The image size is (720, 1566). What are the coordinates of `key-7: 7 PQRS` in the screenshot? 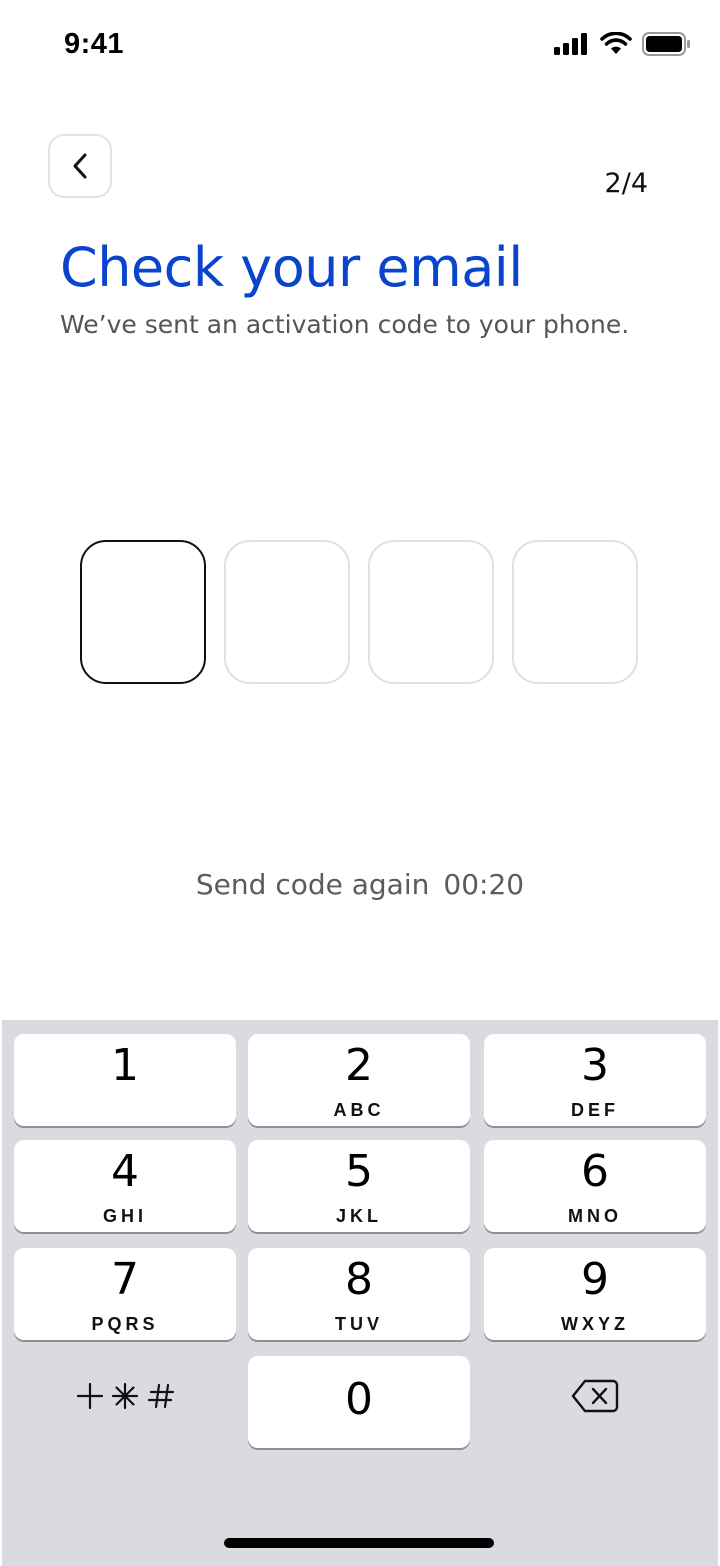 It's located at (125, 1294).